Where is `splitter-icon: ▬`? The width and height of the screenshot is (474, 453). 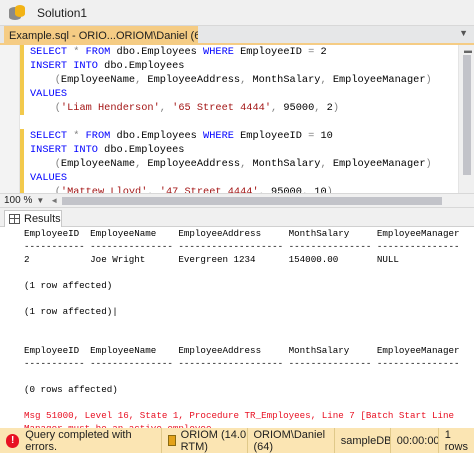
splitter-icon: ▬ is located at coordinates (468, 50).